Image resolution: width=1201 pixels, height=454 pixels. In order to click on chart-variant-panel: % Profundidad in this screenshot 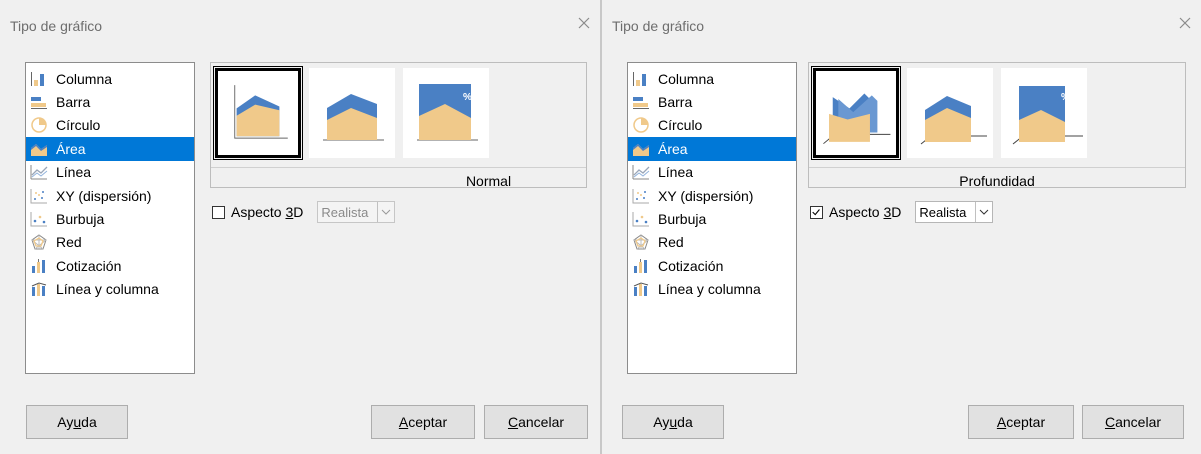, I will do `click(997, 125)`.